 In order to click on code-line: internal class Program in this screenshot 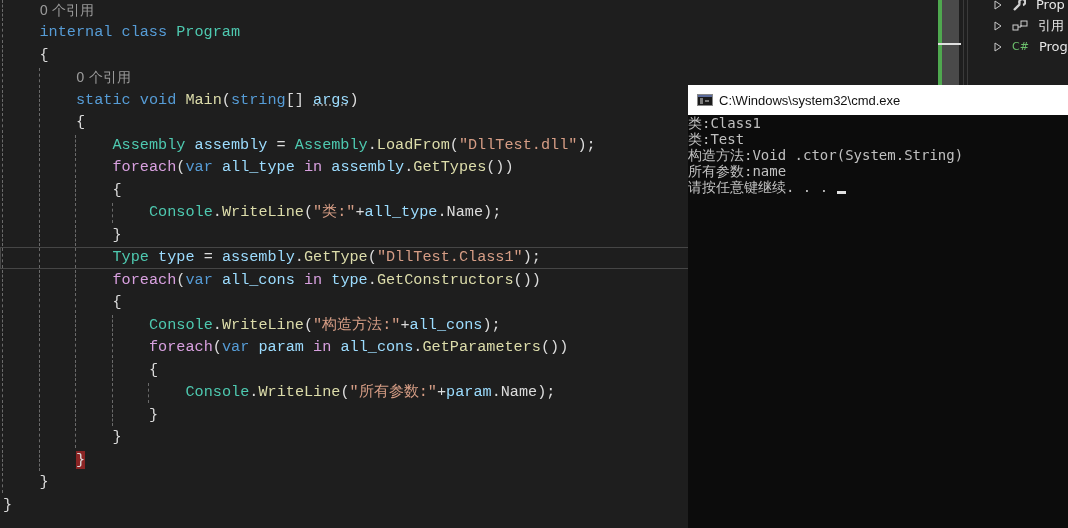, I will do `click(139, 33)`.